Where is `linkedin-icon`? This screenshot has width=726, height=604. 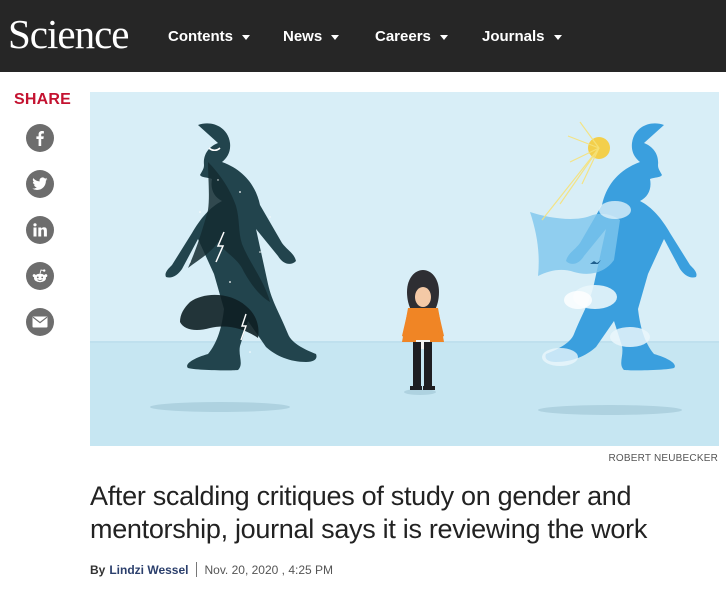 linkedin-icon is located at coordinates (40, 230).